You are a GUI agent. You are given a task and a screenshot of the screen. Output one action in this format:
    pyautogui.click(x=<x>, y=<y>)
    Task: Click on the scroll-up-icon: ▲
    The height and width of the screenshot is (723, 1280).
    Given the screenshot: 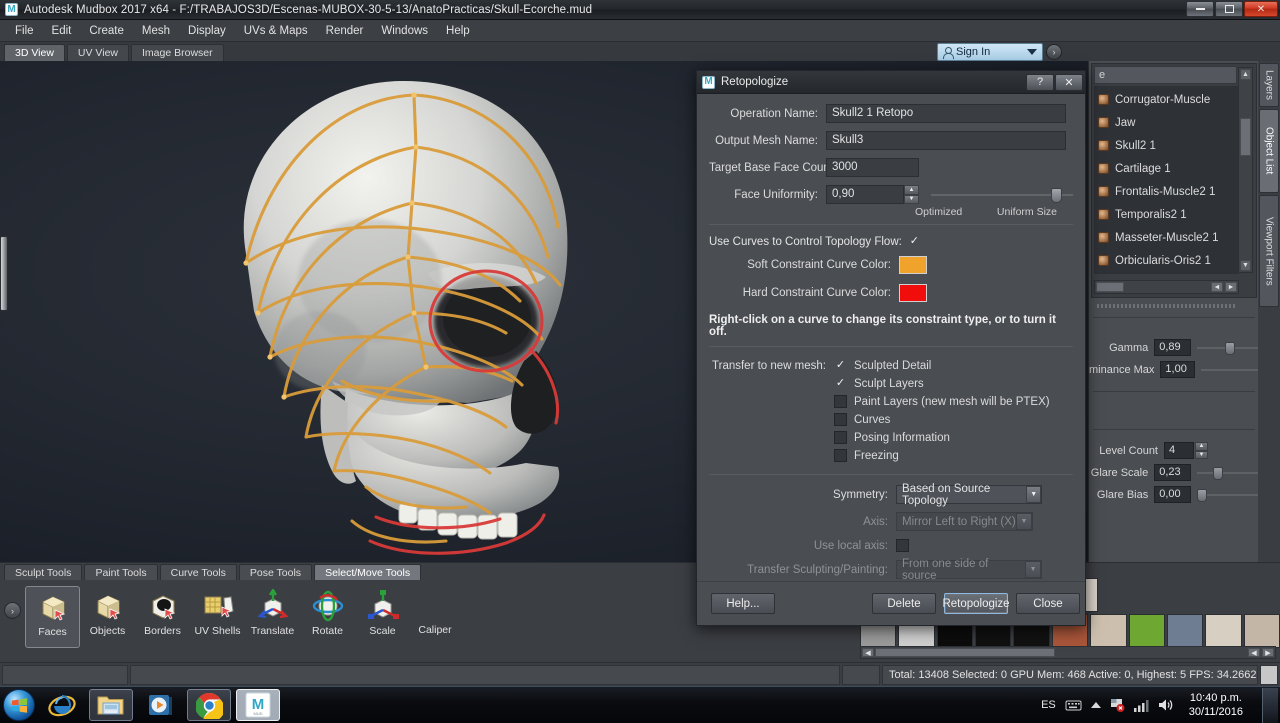 What is the action you would take?
    pyautogui.click(x=1245, y=74)
    